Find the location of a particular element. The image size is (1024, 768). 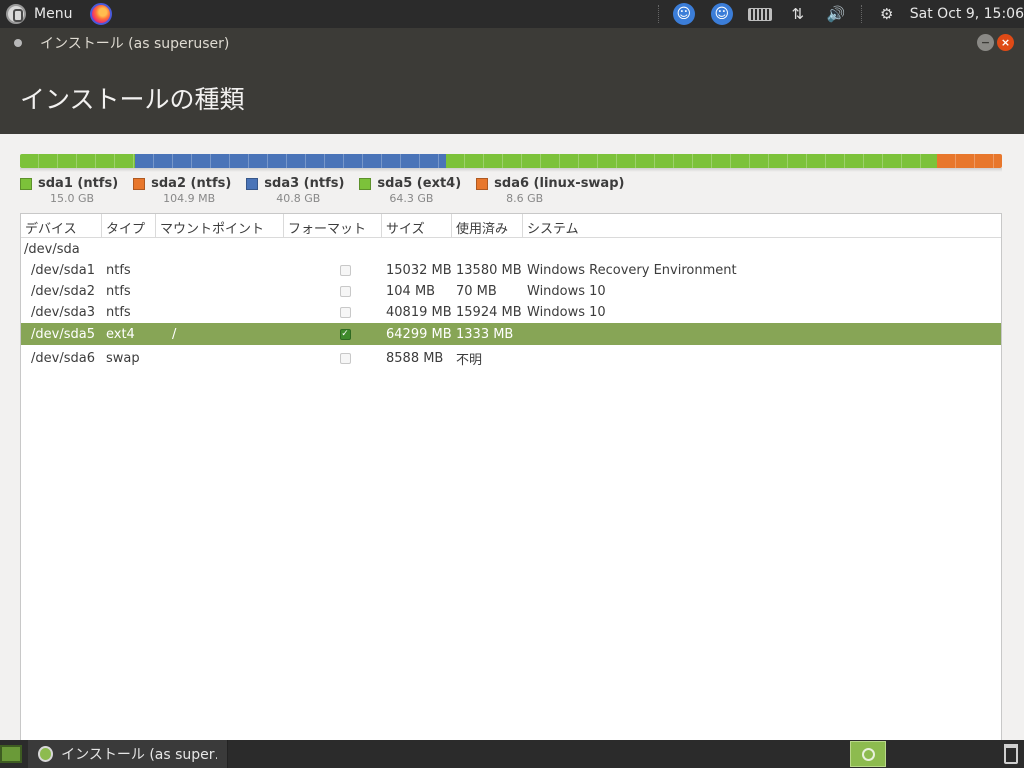

cell-device: /dev/sda1 is located at coordinates (63, 270).